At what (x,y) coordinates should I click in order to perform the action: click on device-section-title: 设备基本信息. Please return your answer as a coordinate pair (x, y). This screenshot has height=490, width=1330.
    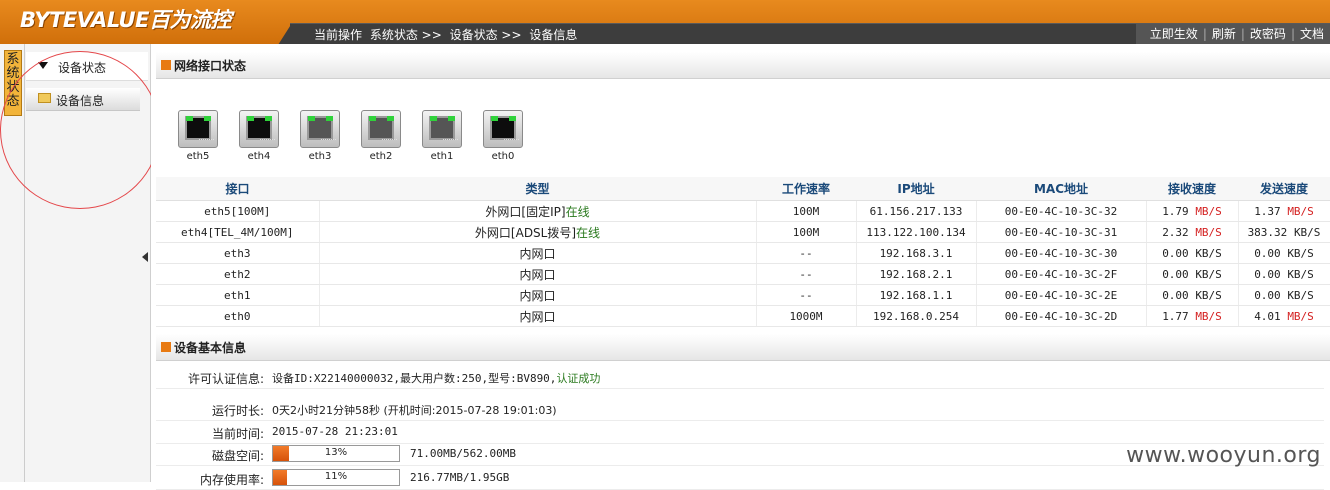
    Looking at the image, I should click on (210, 348).